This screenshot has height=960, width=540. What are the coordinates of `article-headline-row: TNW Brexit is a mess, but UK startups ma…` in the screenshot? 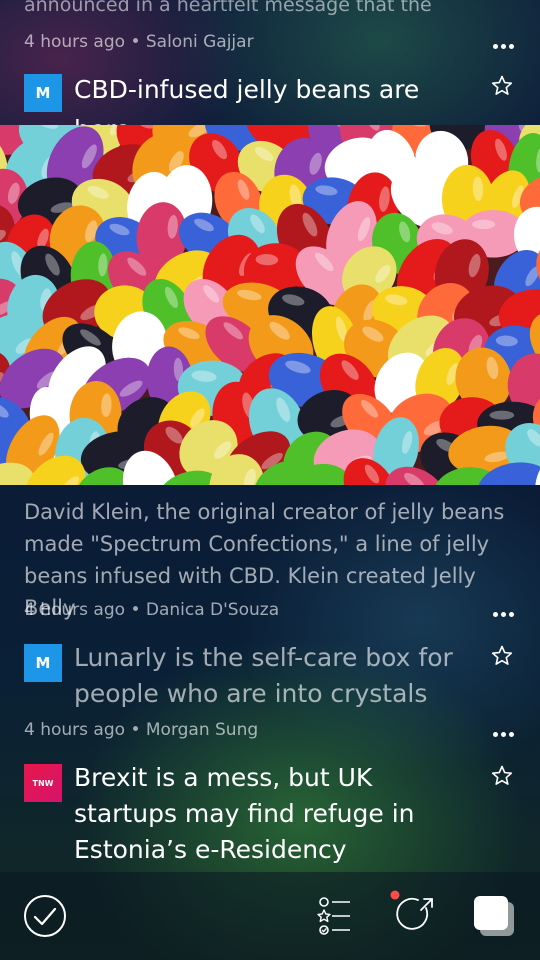 It's located at (270, 814).